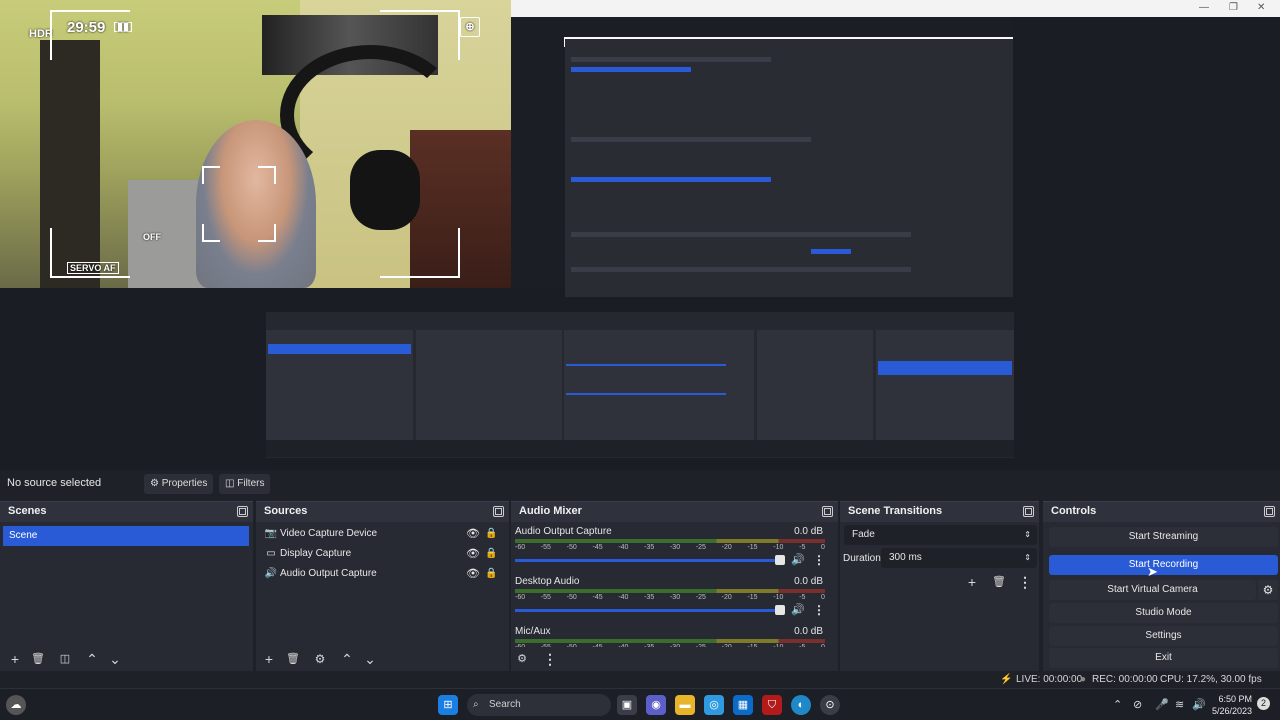 This screenshot has width=1280, height=720. What do you see at coordinates (656, 705) in the screenshot?
I see `chat-icon: ◉` at bounding box center [656, 705].